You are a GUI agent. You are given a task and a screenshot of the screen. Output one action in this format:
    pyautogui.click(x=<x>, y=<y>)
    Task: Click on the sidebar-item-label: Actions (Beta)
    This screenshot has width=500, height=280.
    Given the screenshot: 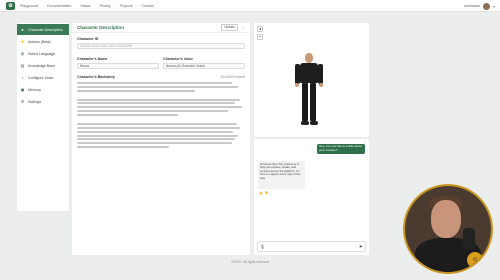 What is the action you would take?
    pyautogui.click(x=39, y=41)
    